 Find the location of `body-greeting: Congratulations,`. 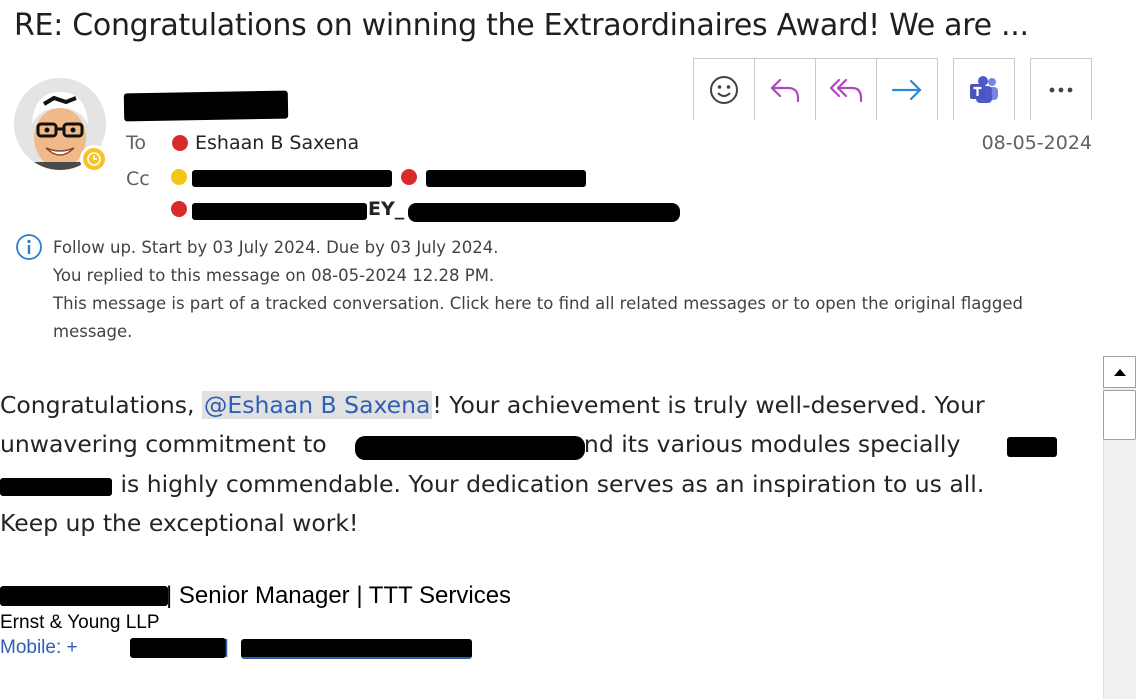

body-greeting: Congratulations, is located at coordinates (101, 405).